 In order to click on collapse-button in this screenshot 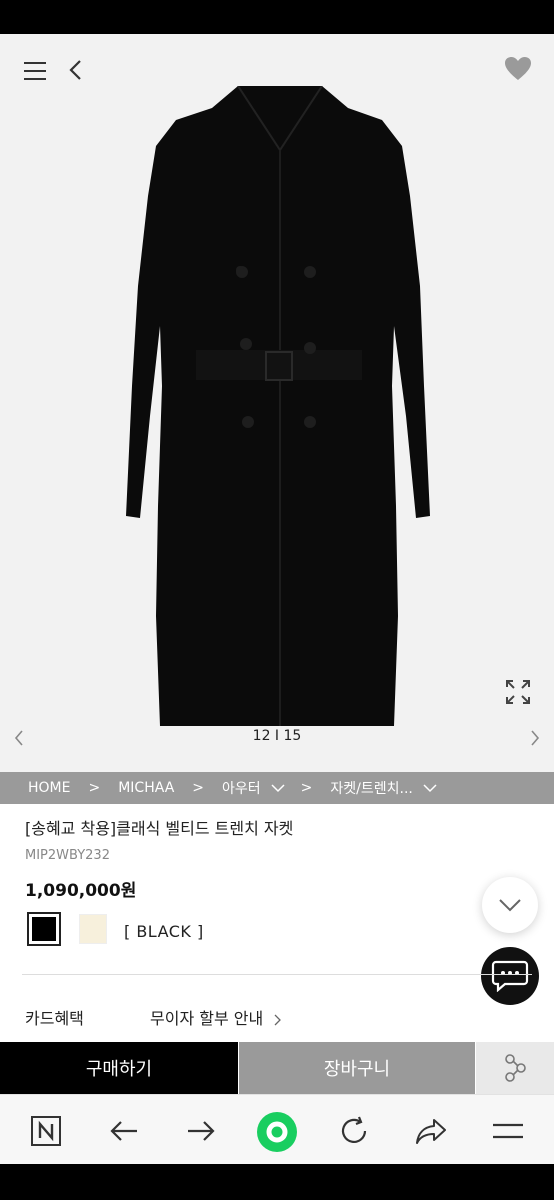, I will do `click(510, 905)`.